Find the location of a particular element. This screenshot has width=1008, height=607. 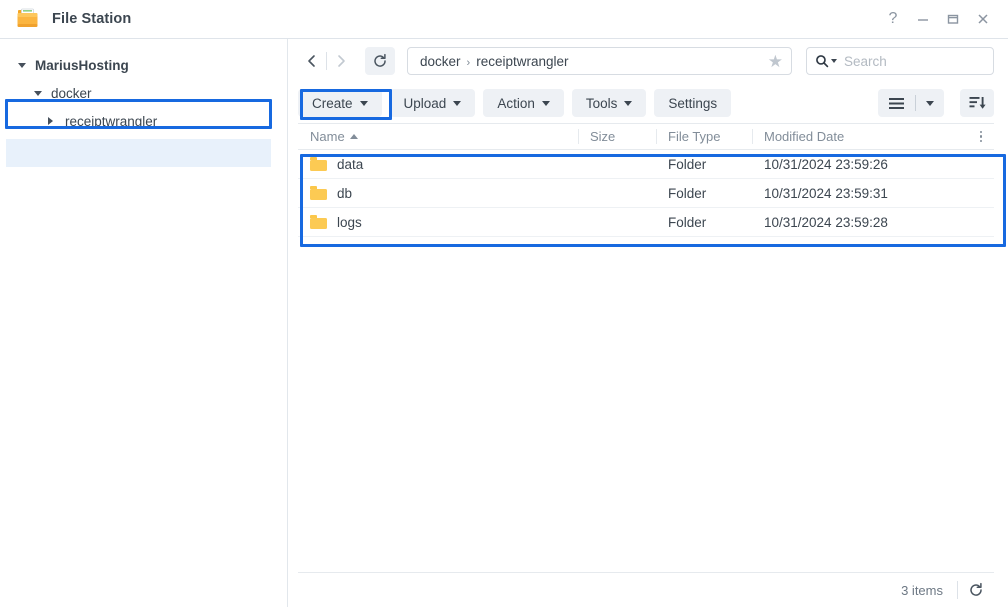

table-row: data Folder 10/31/2024 23:59:26 is located at coordinates (646, 164).